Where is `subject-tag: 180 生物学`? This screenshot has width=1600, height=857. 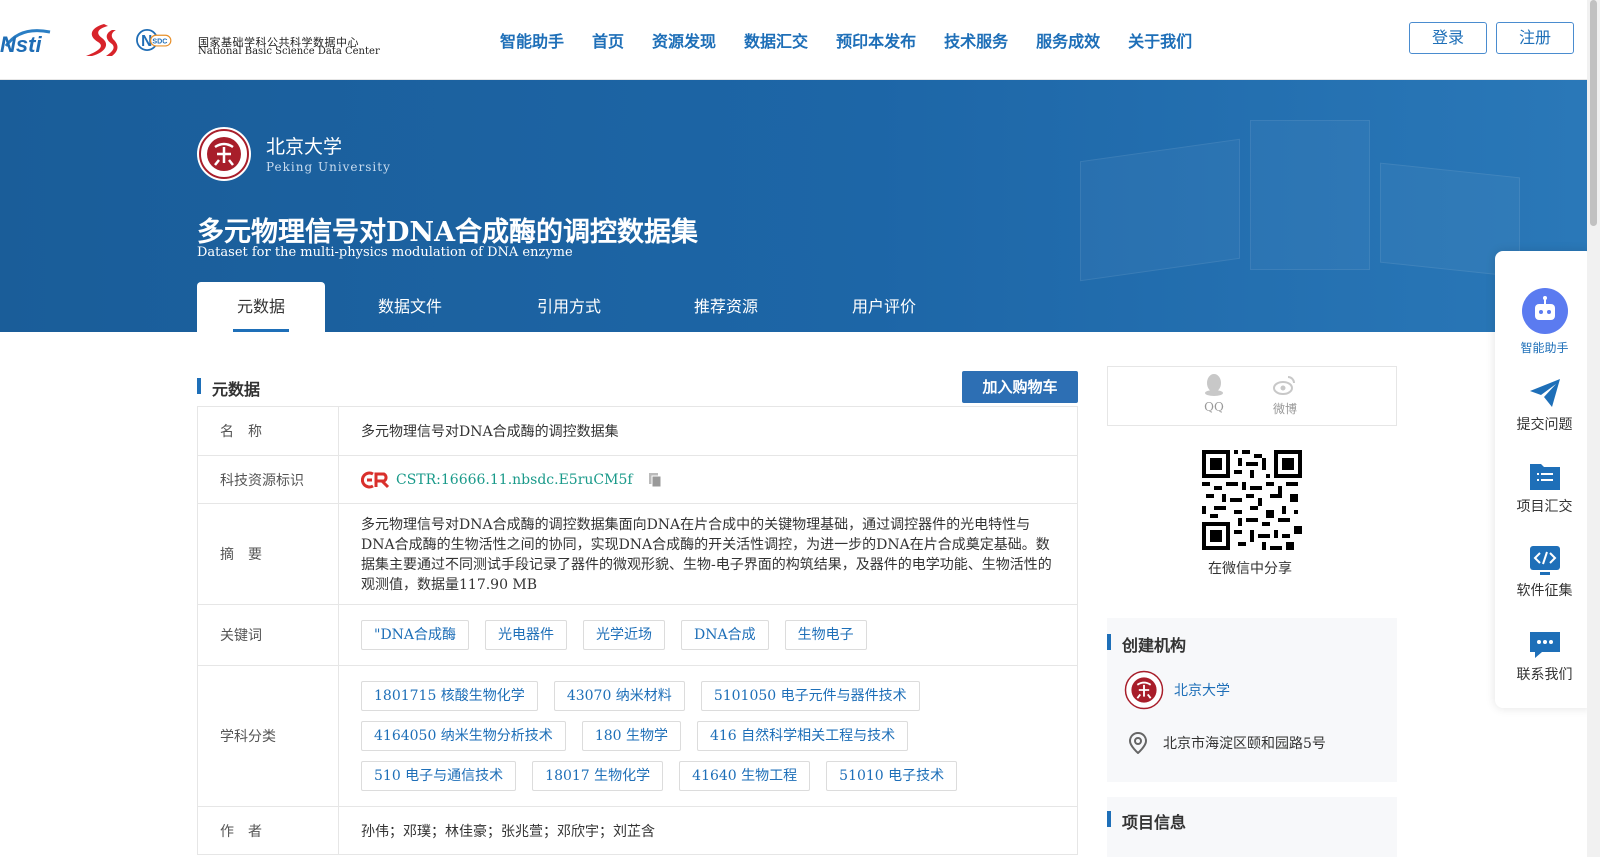
subject-tag: 180 生物学 is located at coordinates (631, 736).